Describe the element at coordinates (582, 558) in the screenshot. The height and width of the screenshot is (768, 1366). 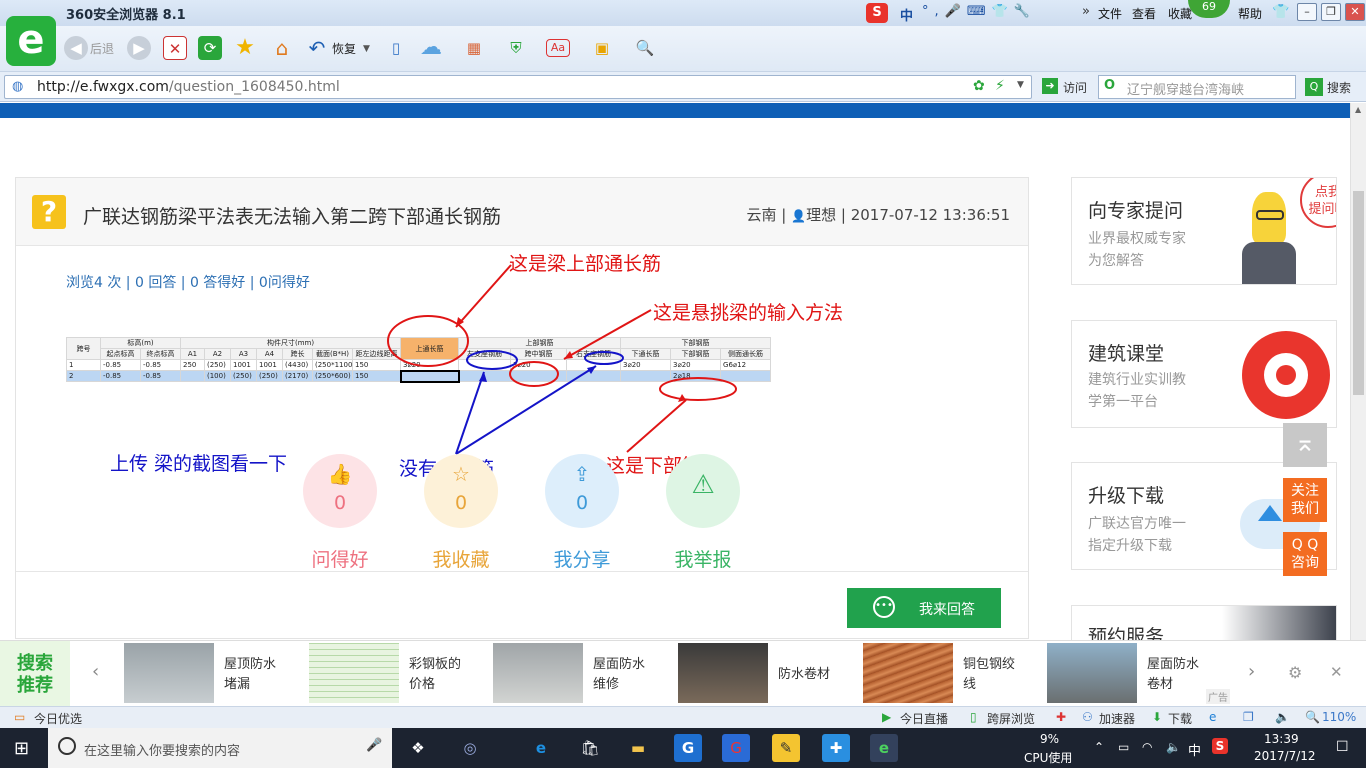
I see `share-label: 我分享` at that location.